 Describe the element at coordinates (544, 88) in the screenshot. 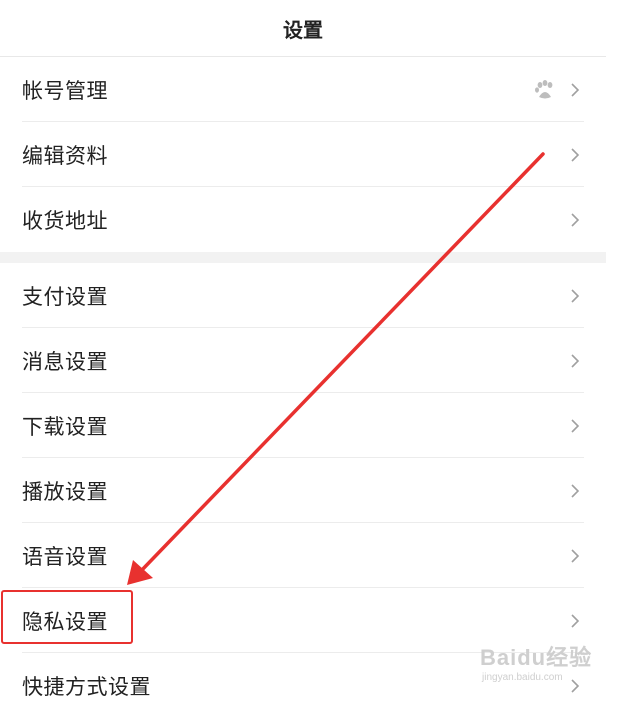

I see `baidu-paw-icon` at that location.